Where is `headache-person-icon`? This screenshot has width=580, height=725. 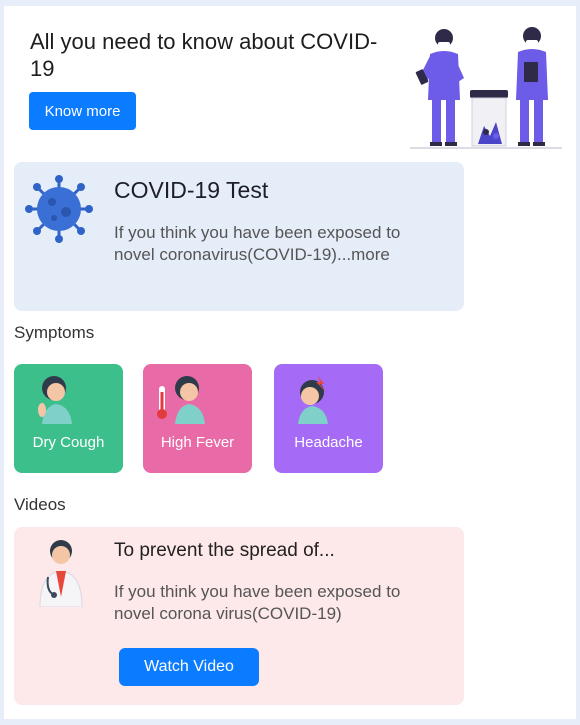
headache-person-icon is located at coordinates (313, 400).